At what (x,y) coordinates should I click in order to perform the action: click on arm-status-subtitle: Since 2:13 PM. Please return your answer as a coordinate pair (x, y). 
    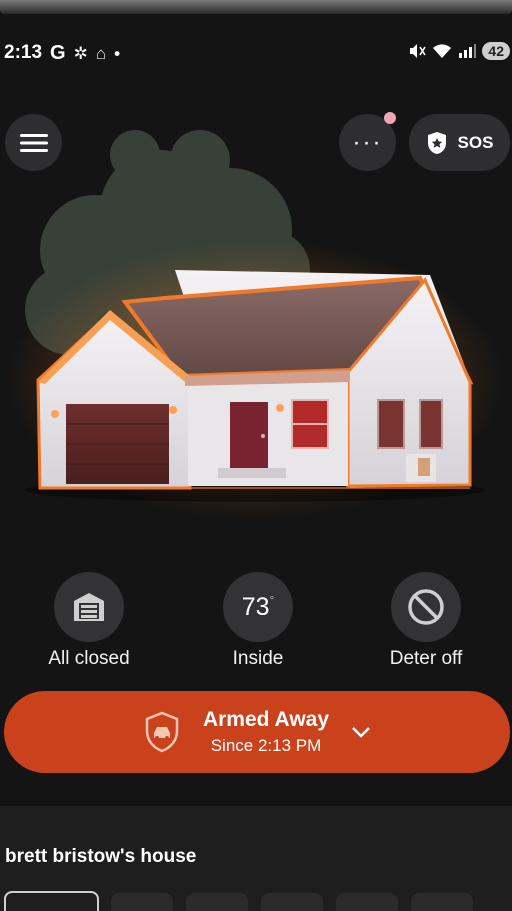
    Looking at the image, I should click on (266, 745).